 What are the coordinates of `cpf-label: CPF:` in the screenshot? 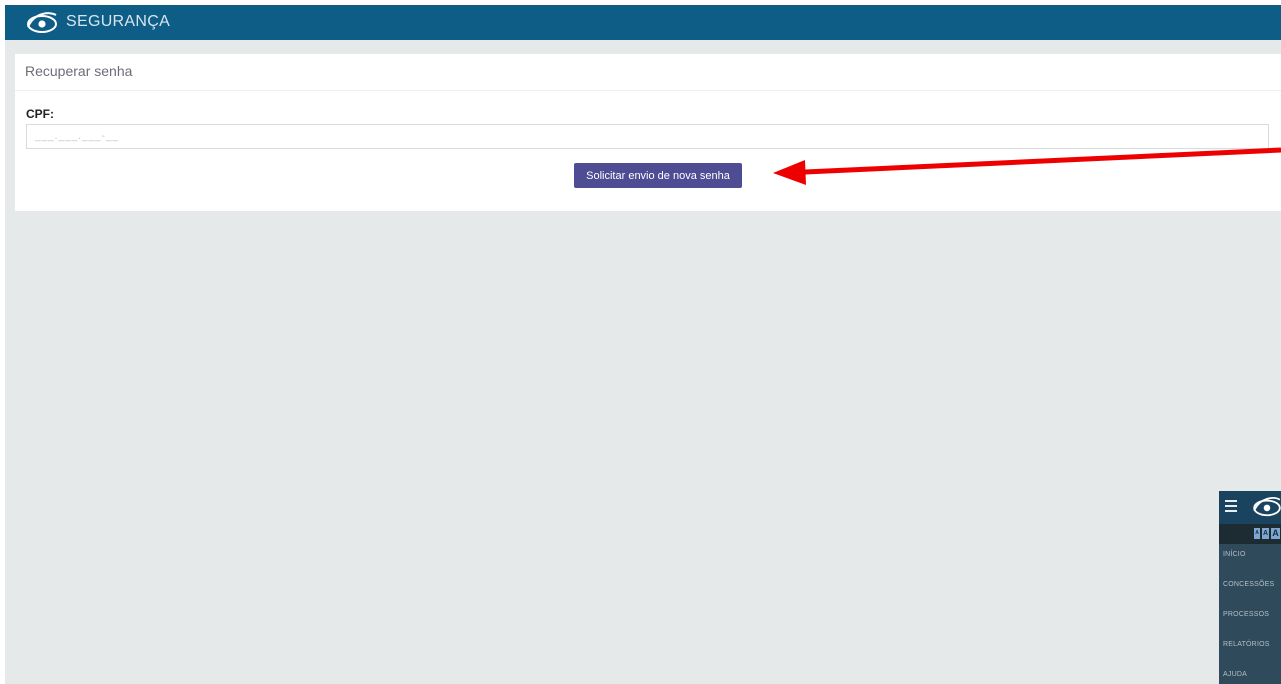 It's located at (40, 114).